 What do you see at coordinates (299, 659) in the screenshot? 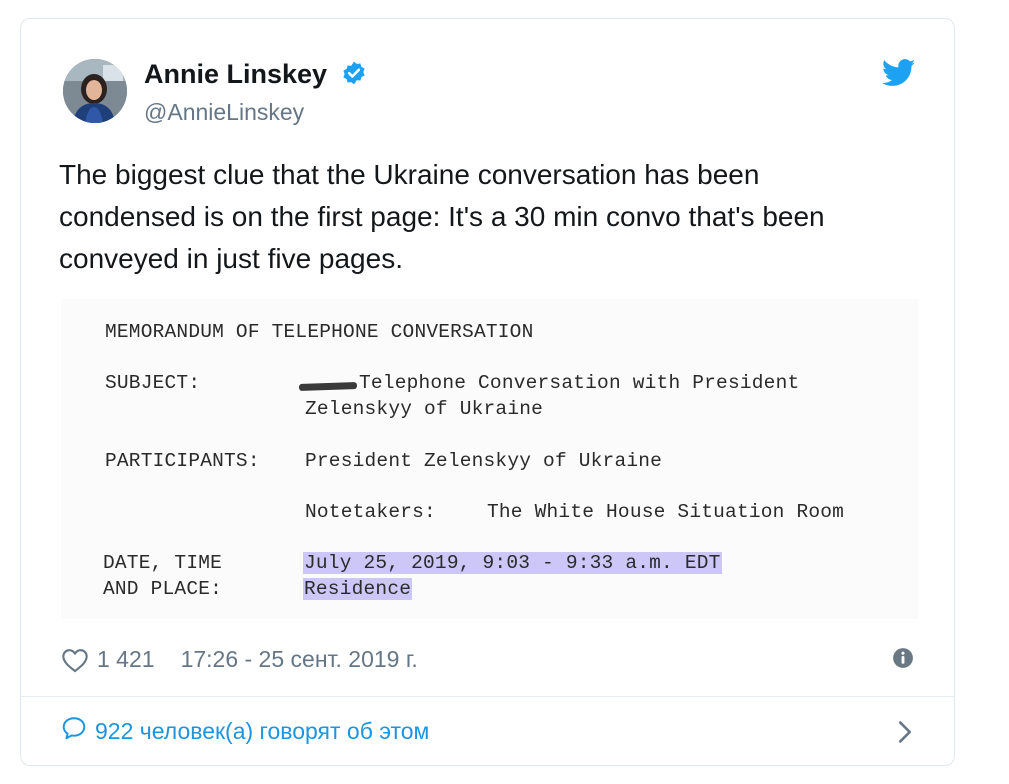
I see `tweet-timestamp: 17:26 - 25 сент. 2019 г.` at bounding box center [299, 659].